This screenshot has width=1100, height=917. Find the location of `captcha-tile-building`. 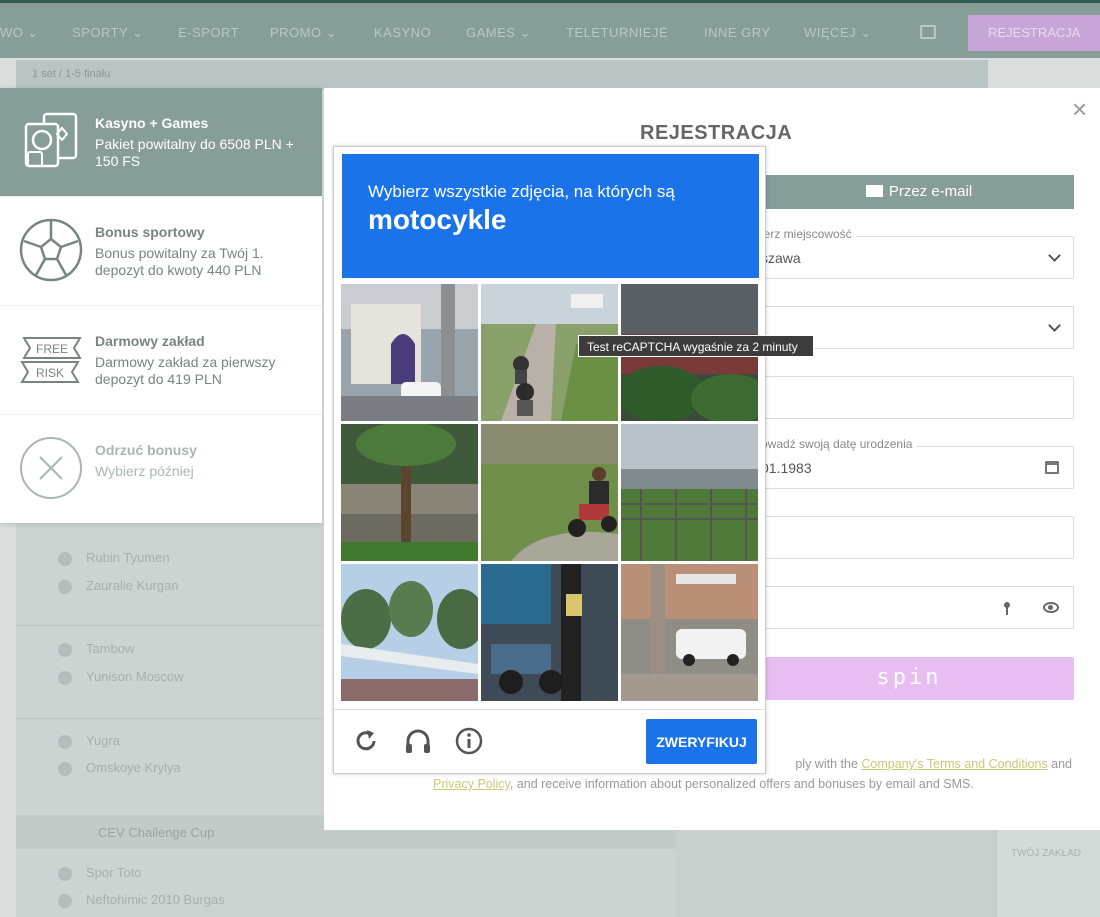

captcha-tile-building is located at coordinates (409, 352).